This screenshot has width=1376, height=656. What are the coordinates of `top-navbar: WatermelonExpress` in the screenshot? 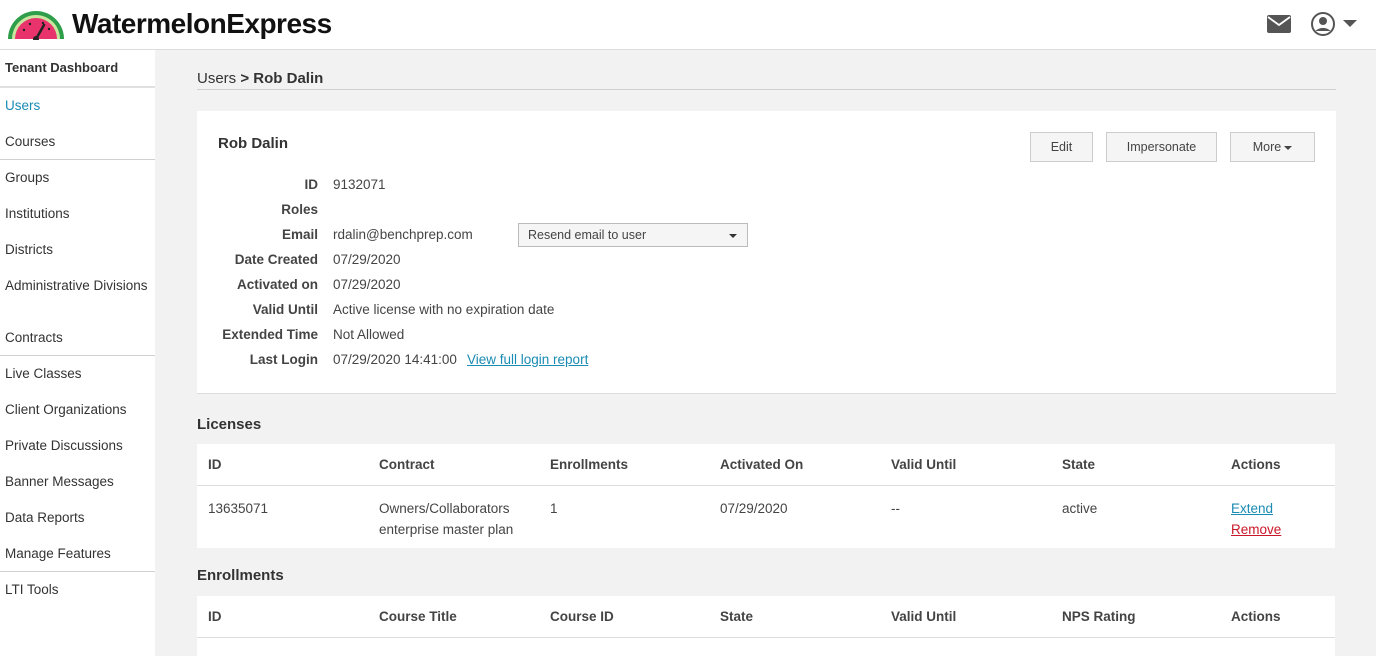 It's located at (688, 25).